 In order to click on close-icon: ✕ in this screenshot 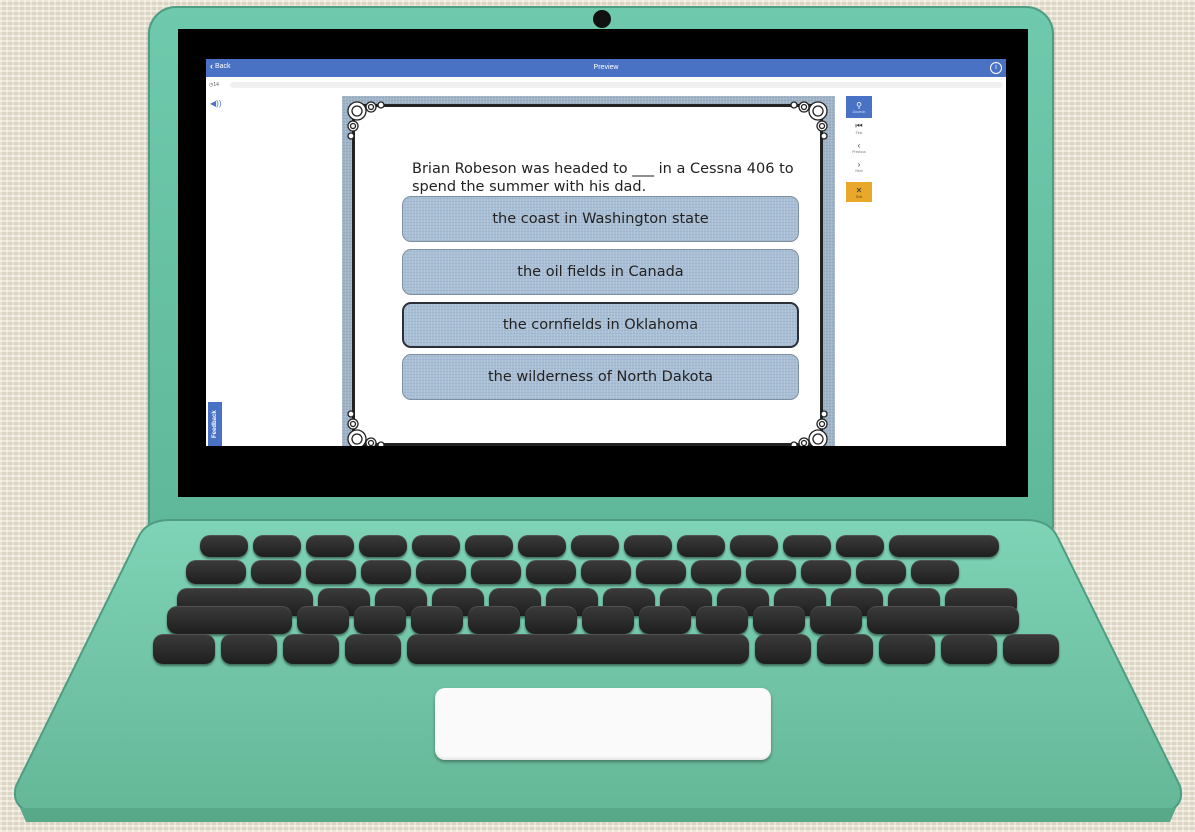, I will do `click(859, 190)`.